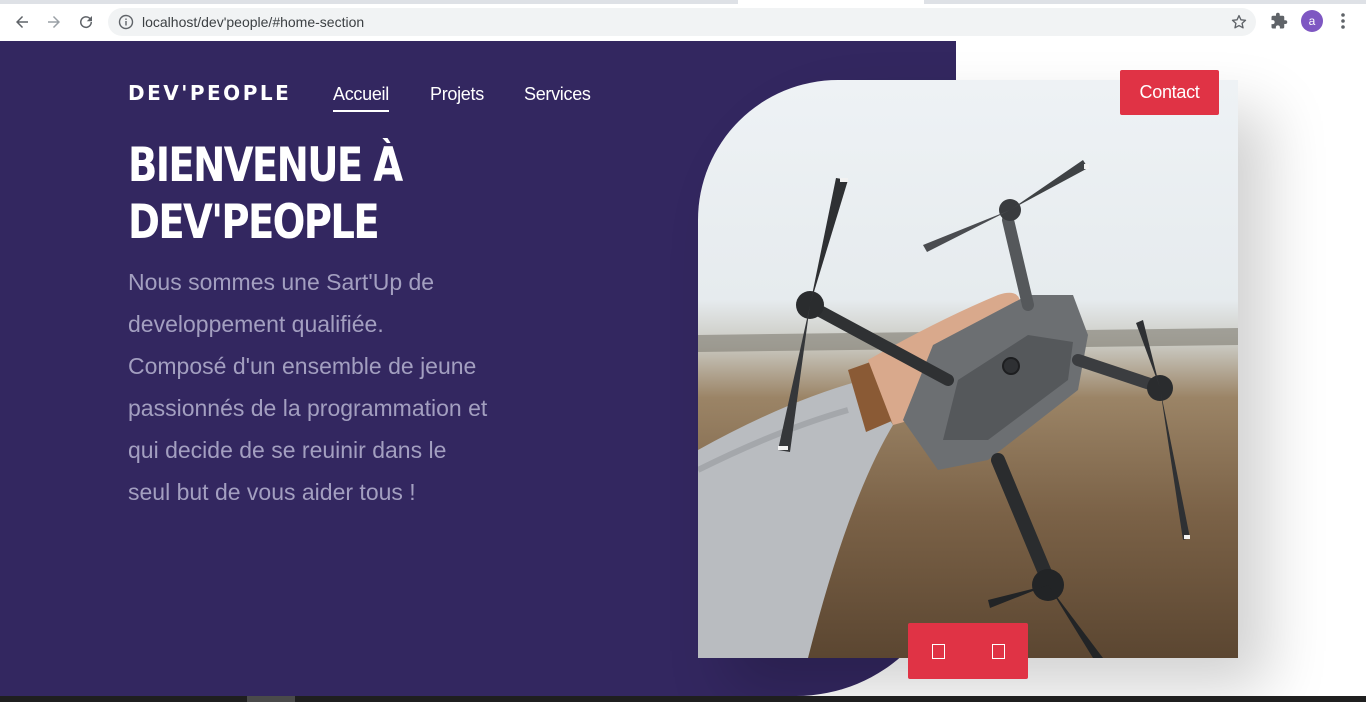 The height and width of the screenshot is (702, 1366). Describe the element at coordinates (1343, 21) in the screenshot. I see `kebab-menu-icon` at that location.